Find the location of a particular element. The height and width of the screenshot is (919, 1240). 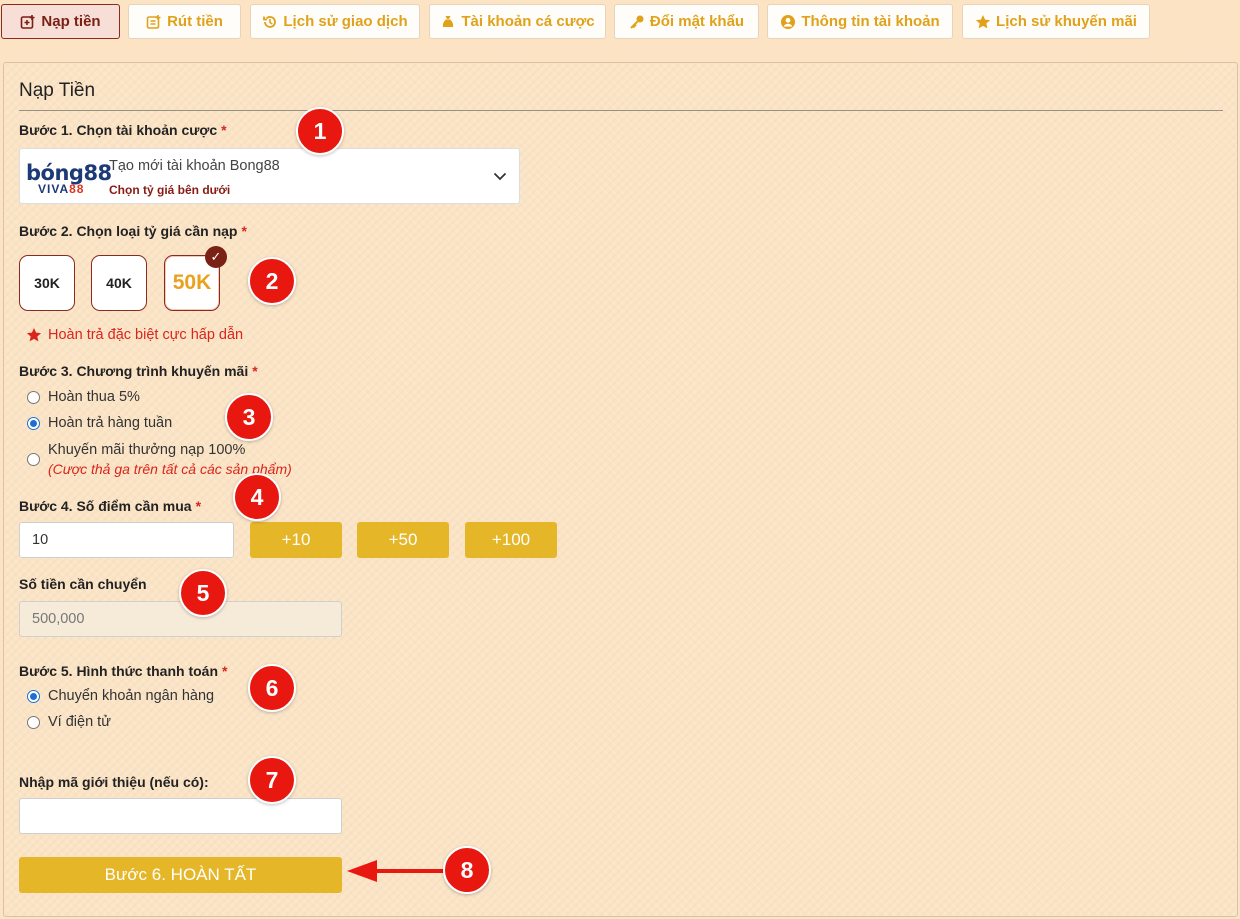

withdraw-icon is located at coordinates (153, 21).